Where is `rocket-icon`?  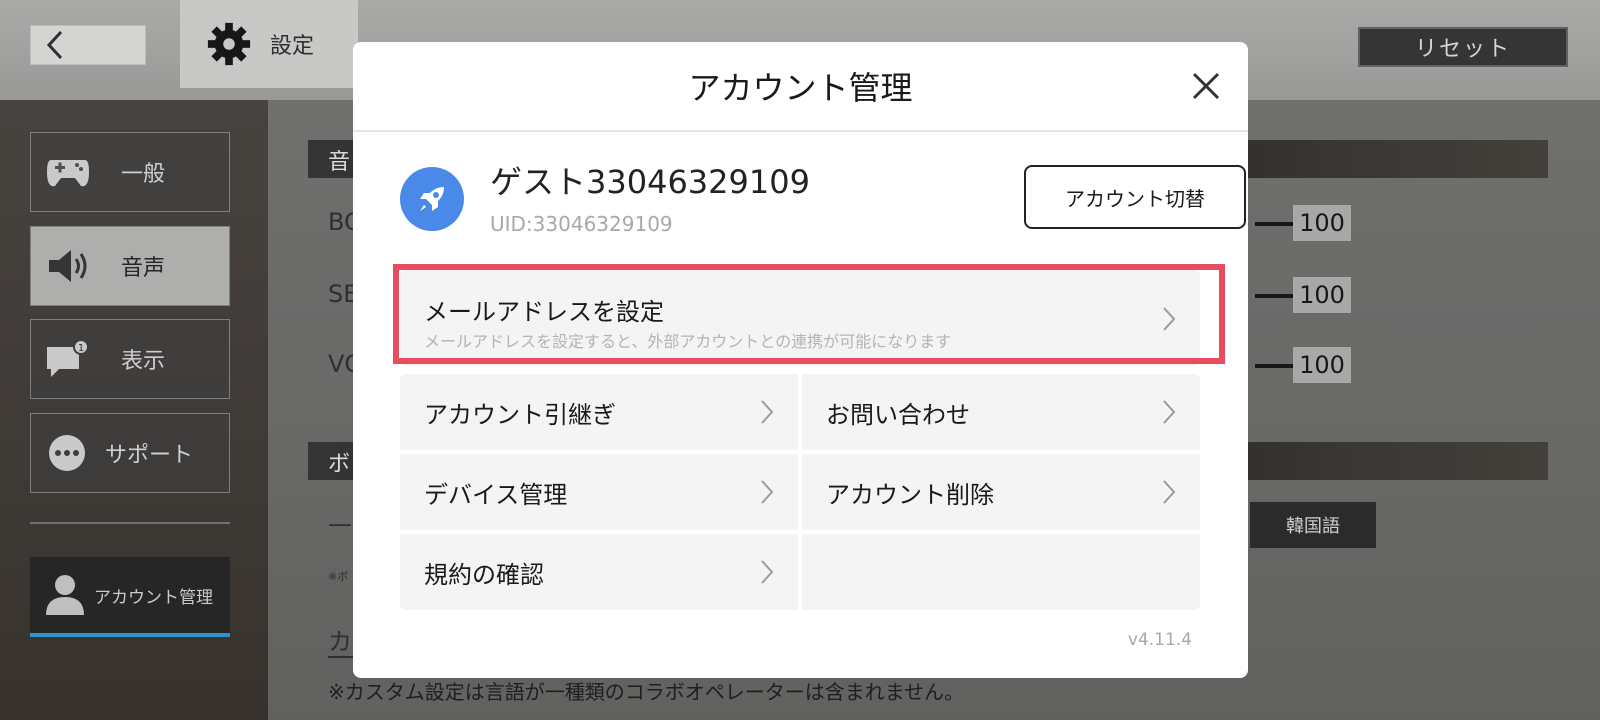 rocket-icon is located at coordinates (432, 199).